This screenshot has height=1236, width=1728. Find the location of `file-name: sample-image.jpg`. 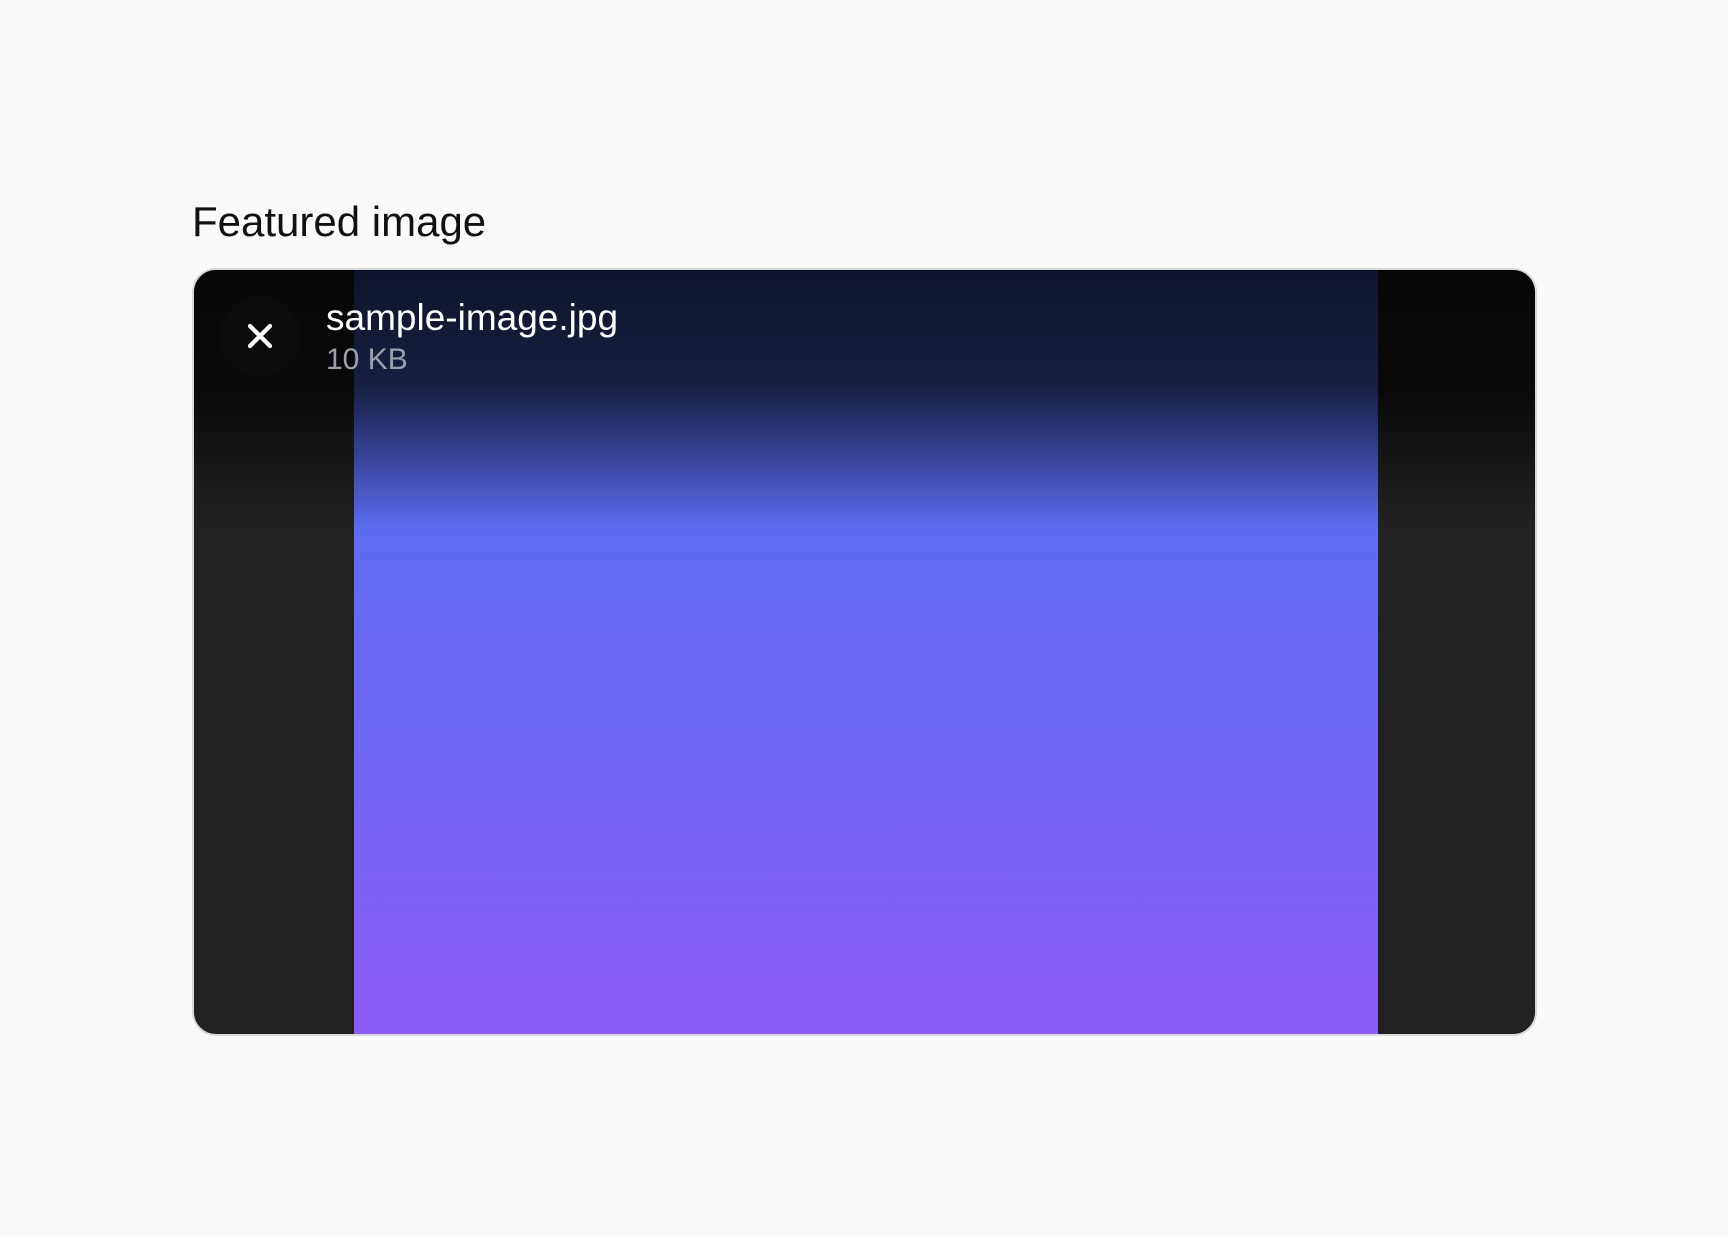

file-name: sample-image.jpg is located at coordinates (472, 317).